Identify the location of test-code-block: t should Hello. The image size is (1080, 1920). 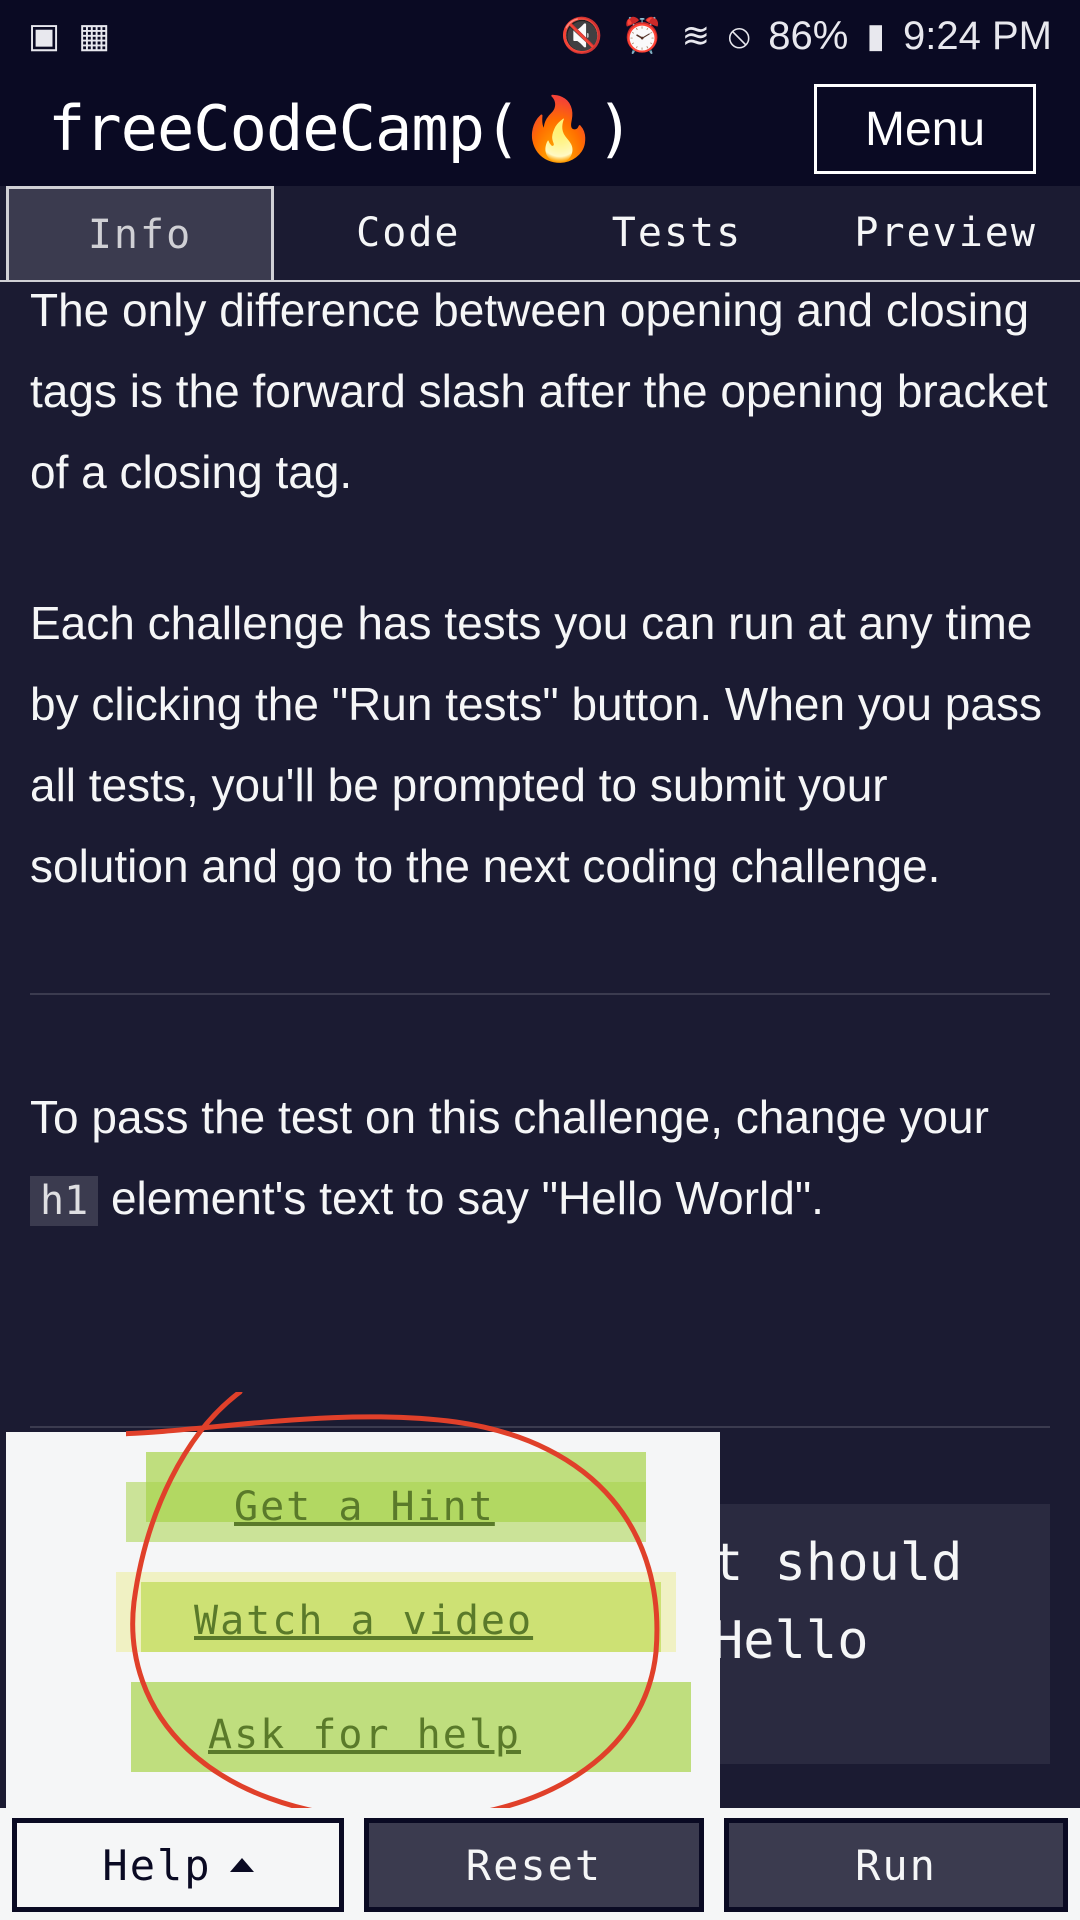
(875, 1634).